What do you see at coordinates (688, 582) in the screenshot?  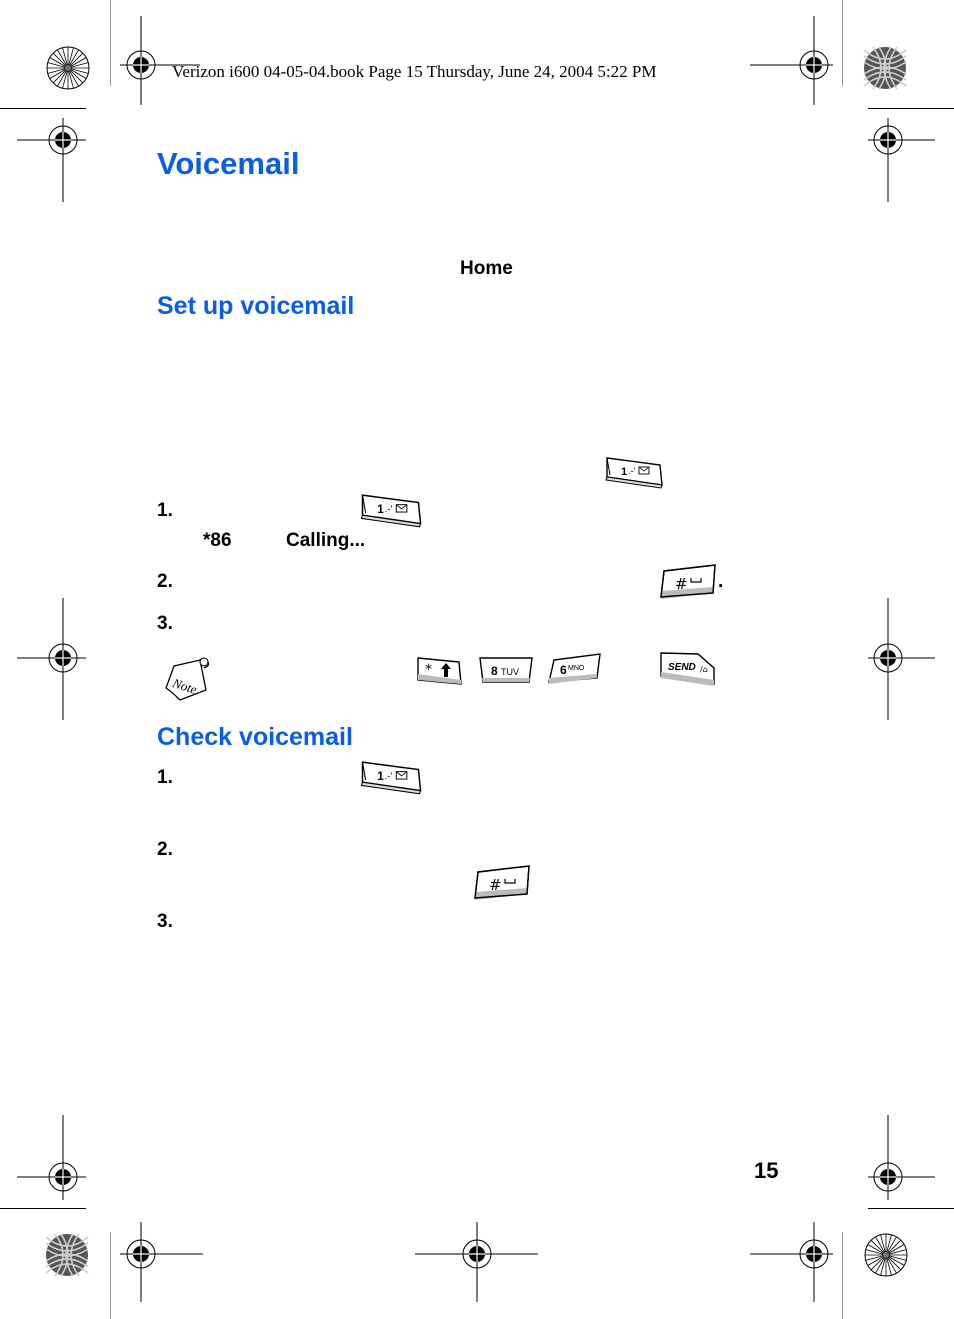 I see `key-pound-space-icon: #` at bounding box center [688, 582].